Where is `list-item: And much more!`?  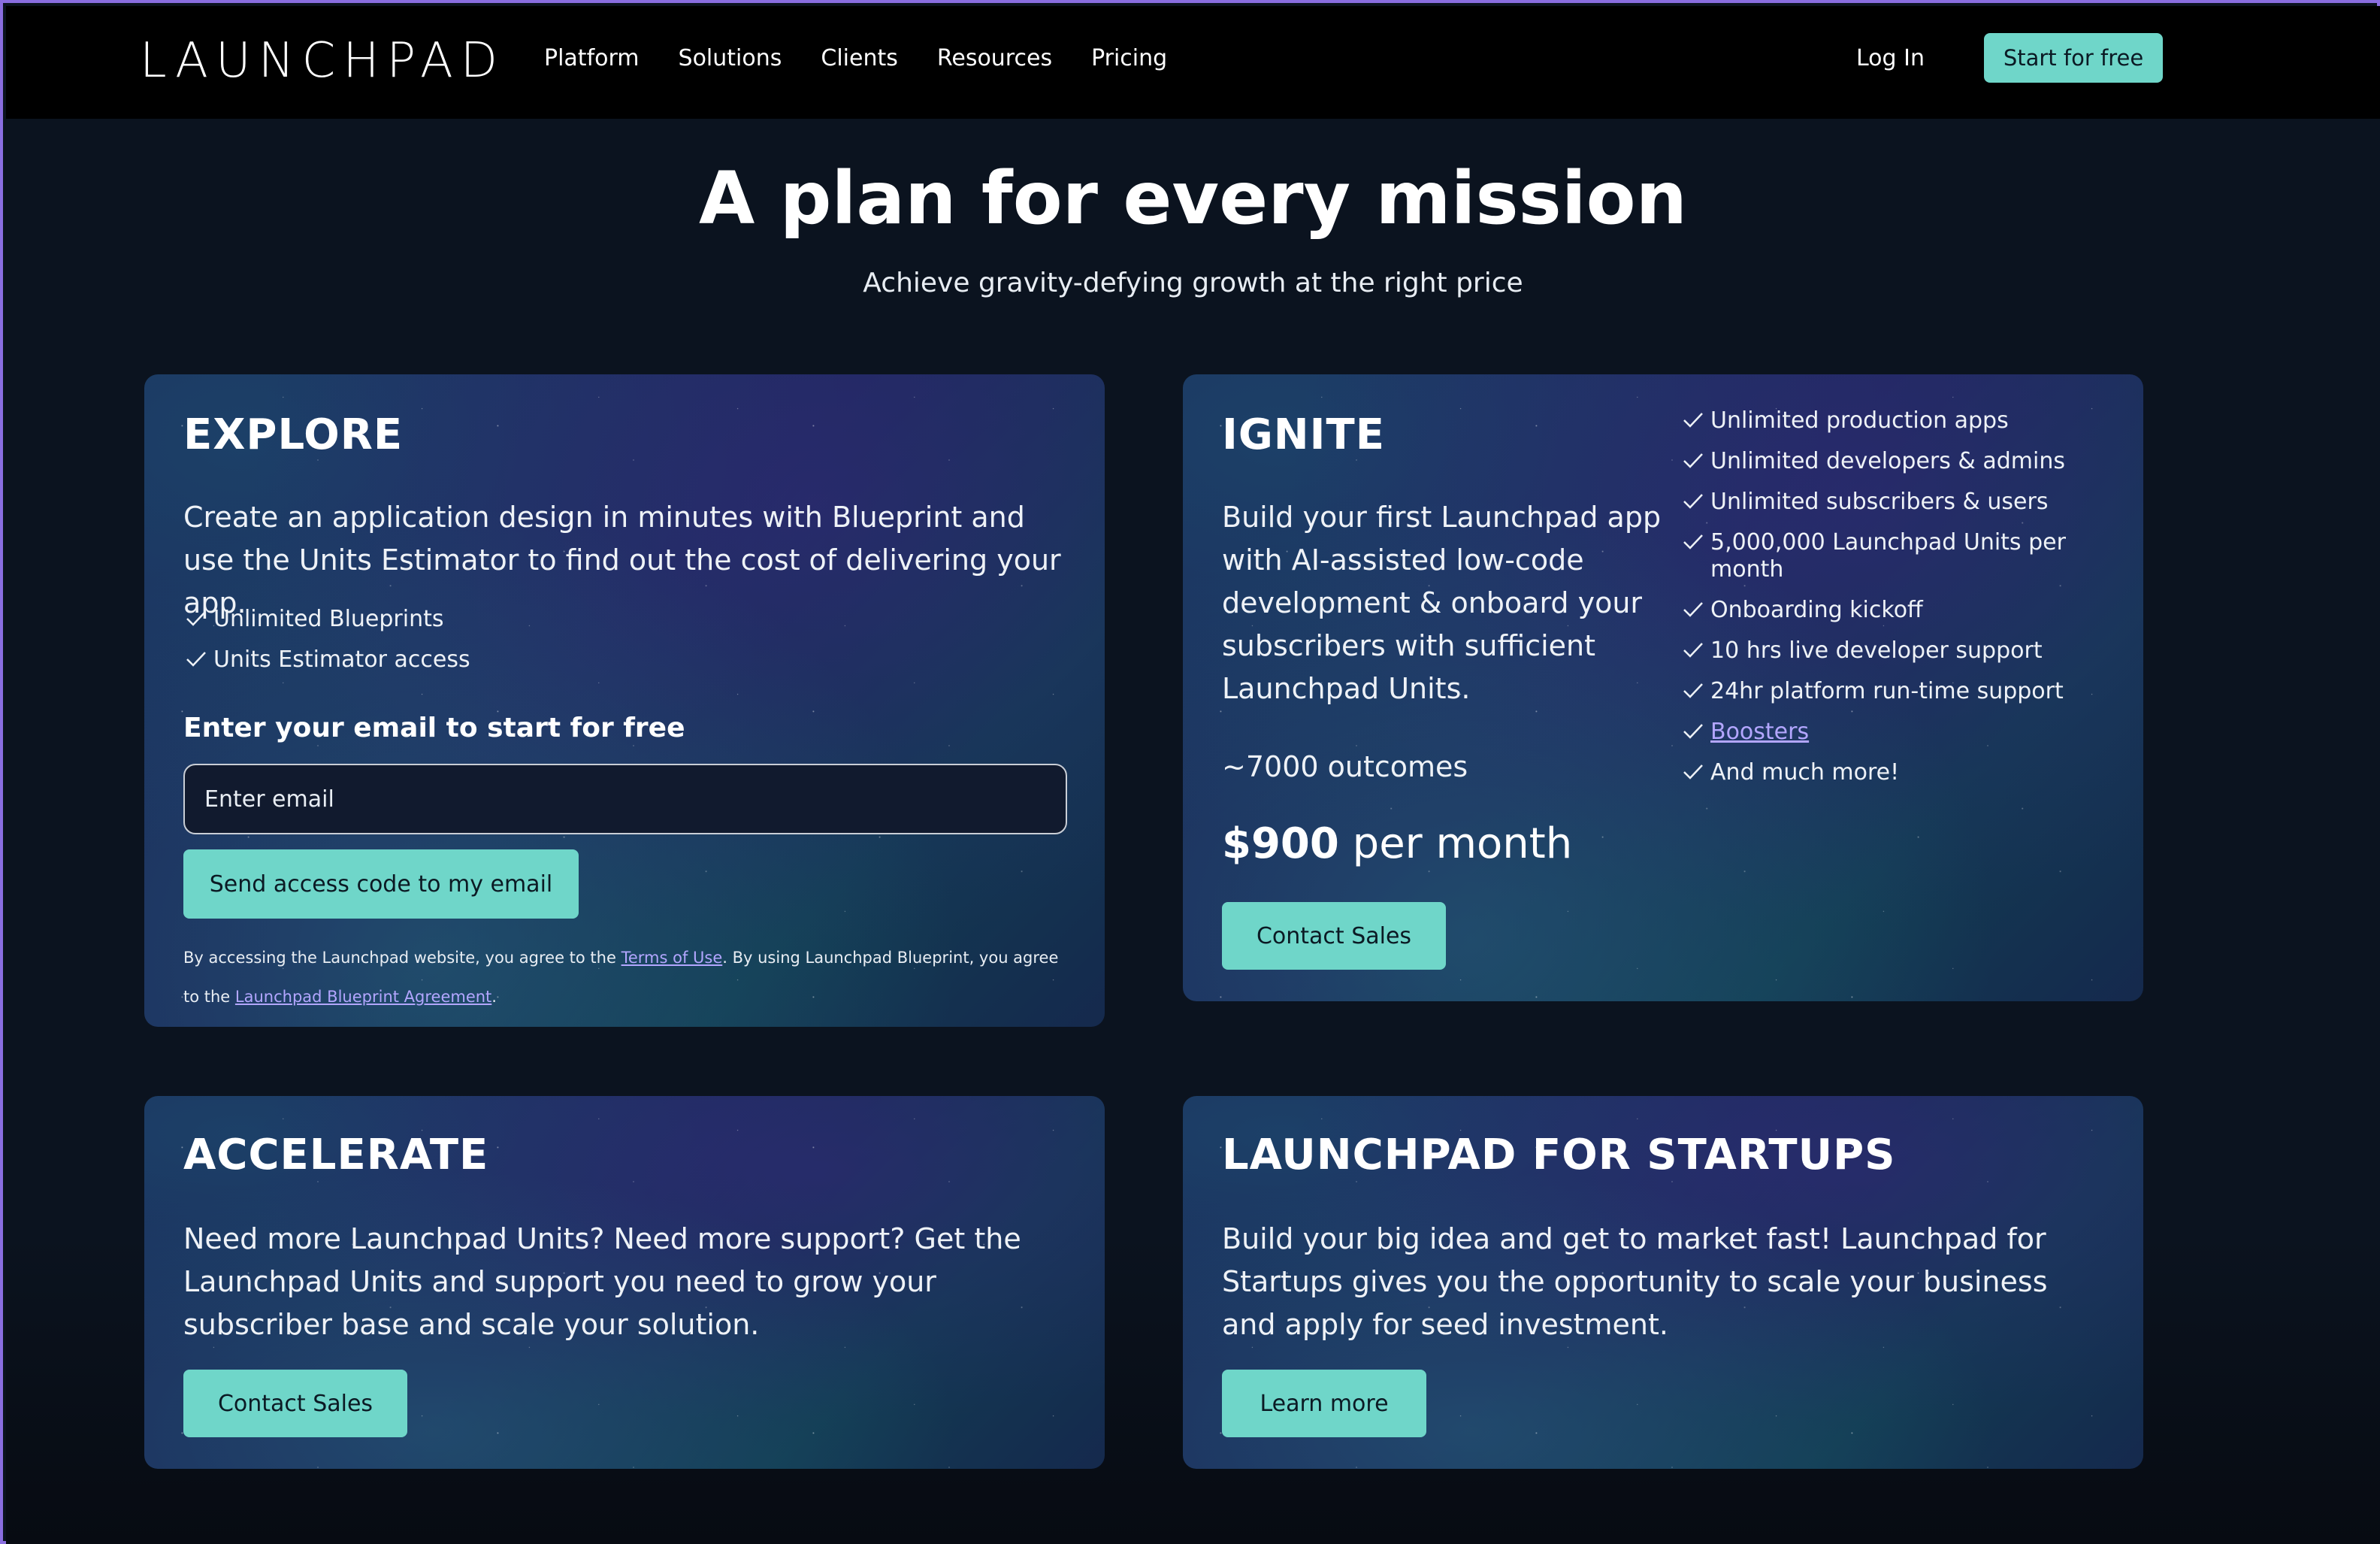 list-item: And much more! is located at coordinates (1890, 773).